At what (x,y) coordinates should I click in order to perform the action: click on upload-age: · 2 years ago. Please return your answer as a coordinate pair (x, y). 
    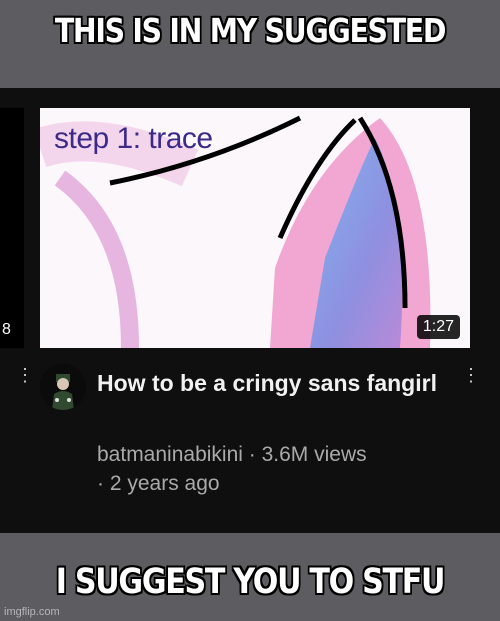
    Looking at the image, I should click on (158, 483).